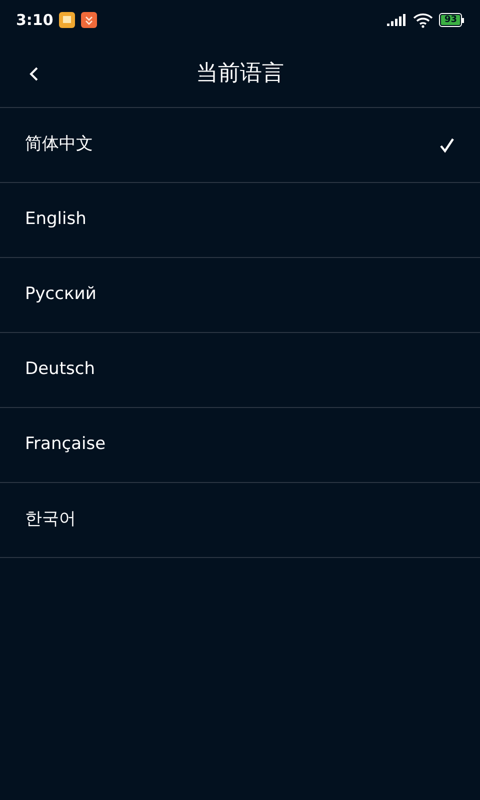 Image resolution: width=480 pixels, height=800 pixels. I want to click on back-icon, so click(34, 74).